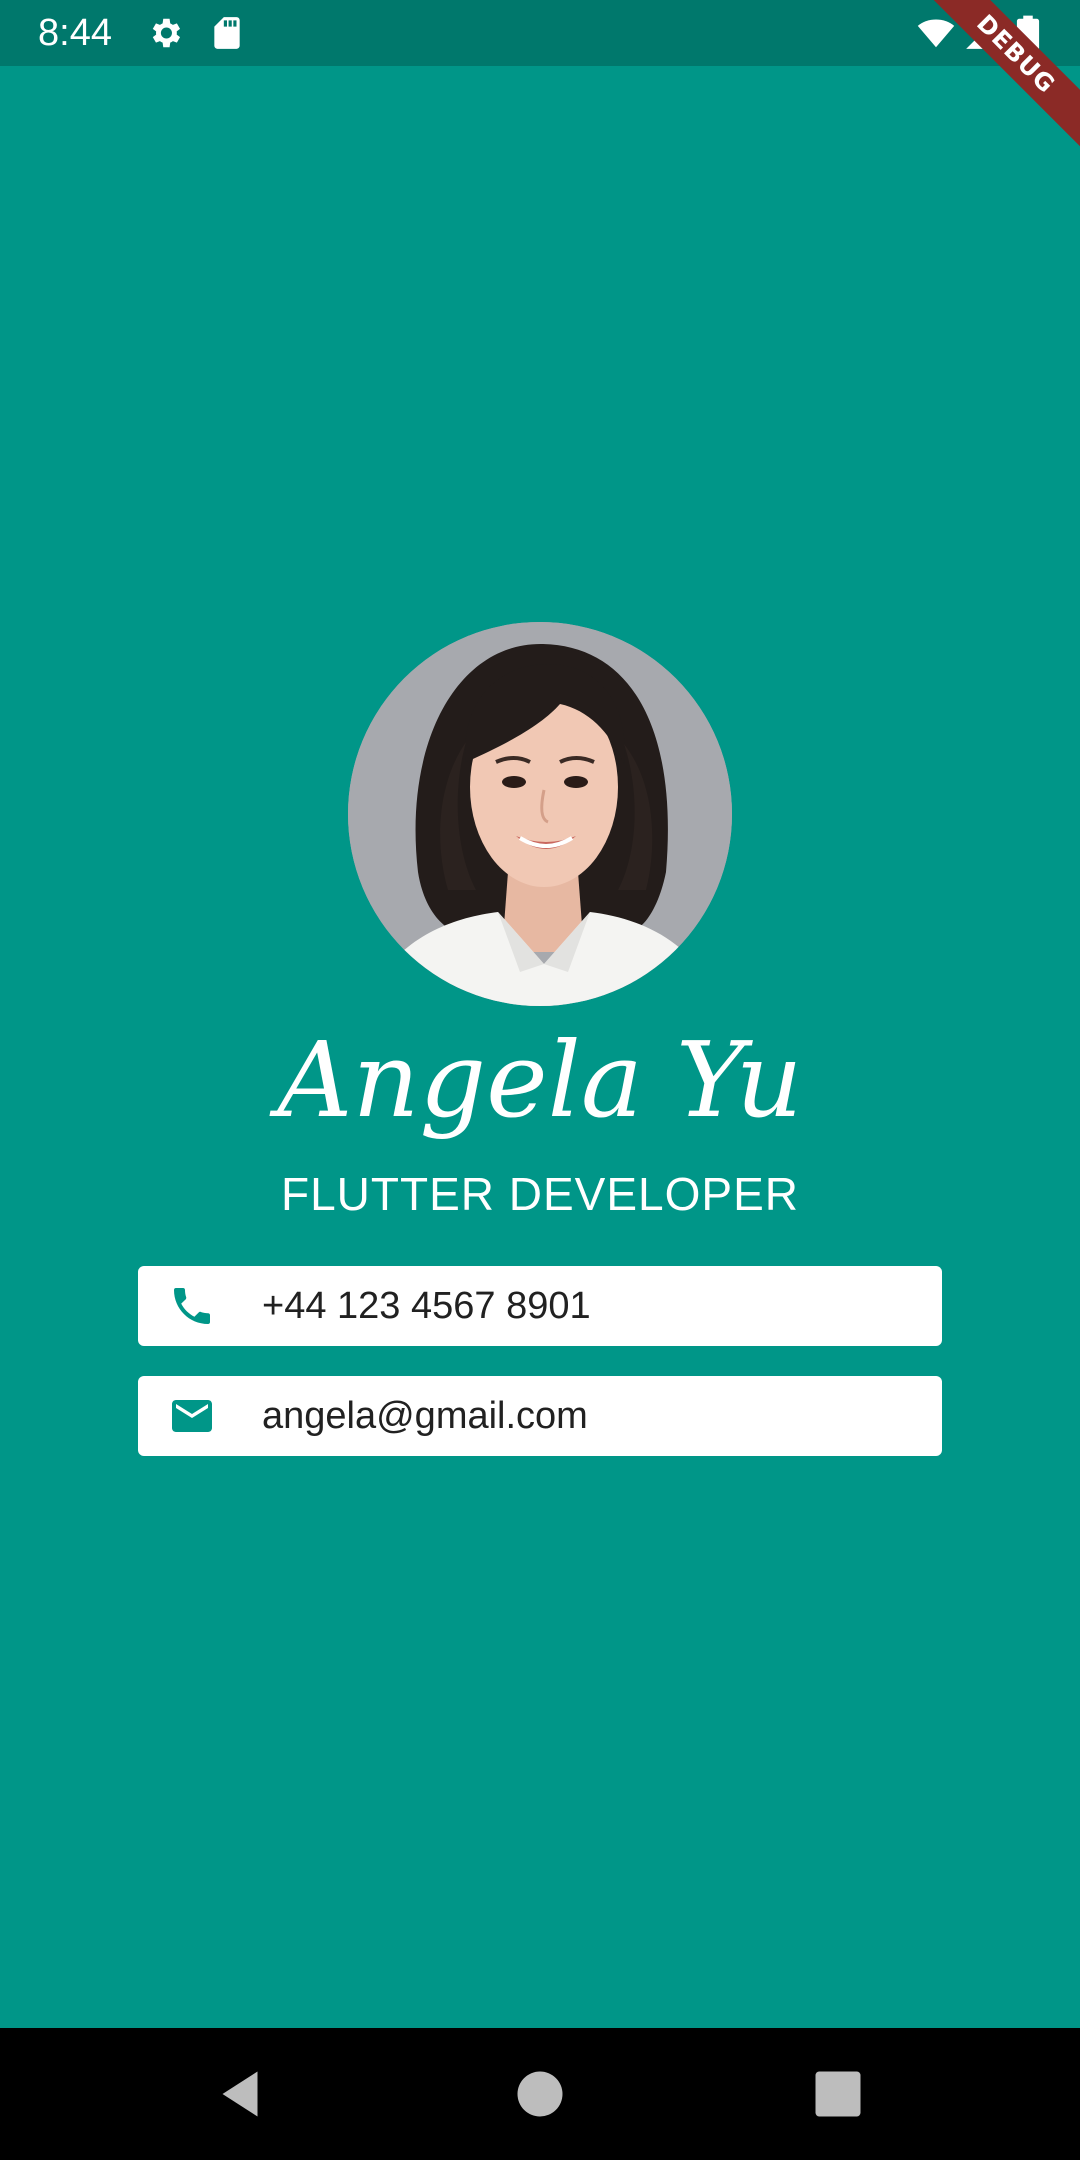 This screenshot has width=1080, height=2160. Describe the element at coordinates (936, 33) in the screenshot. I see `wifi-icon` at that location.